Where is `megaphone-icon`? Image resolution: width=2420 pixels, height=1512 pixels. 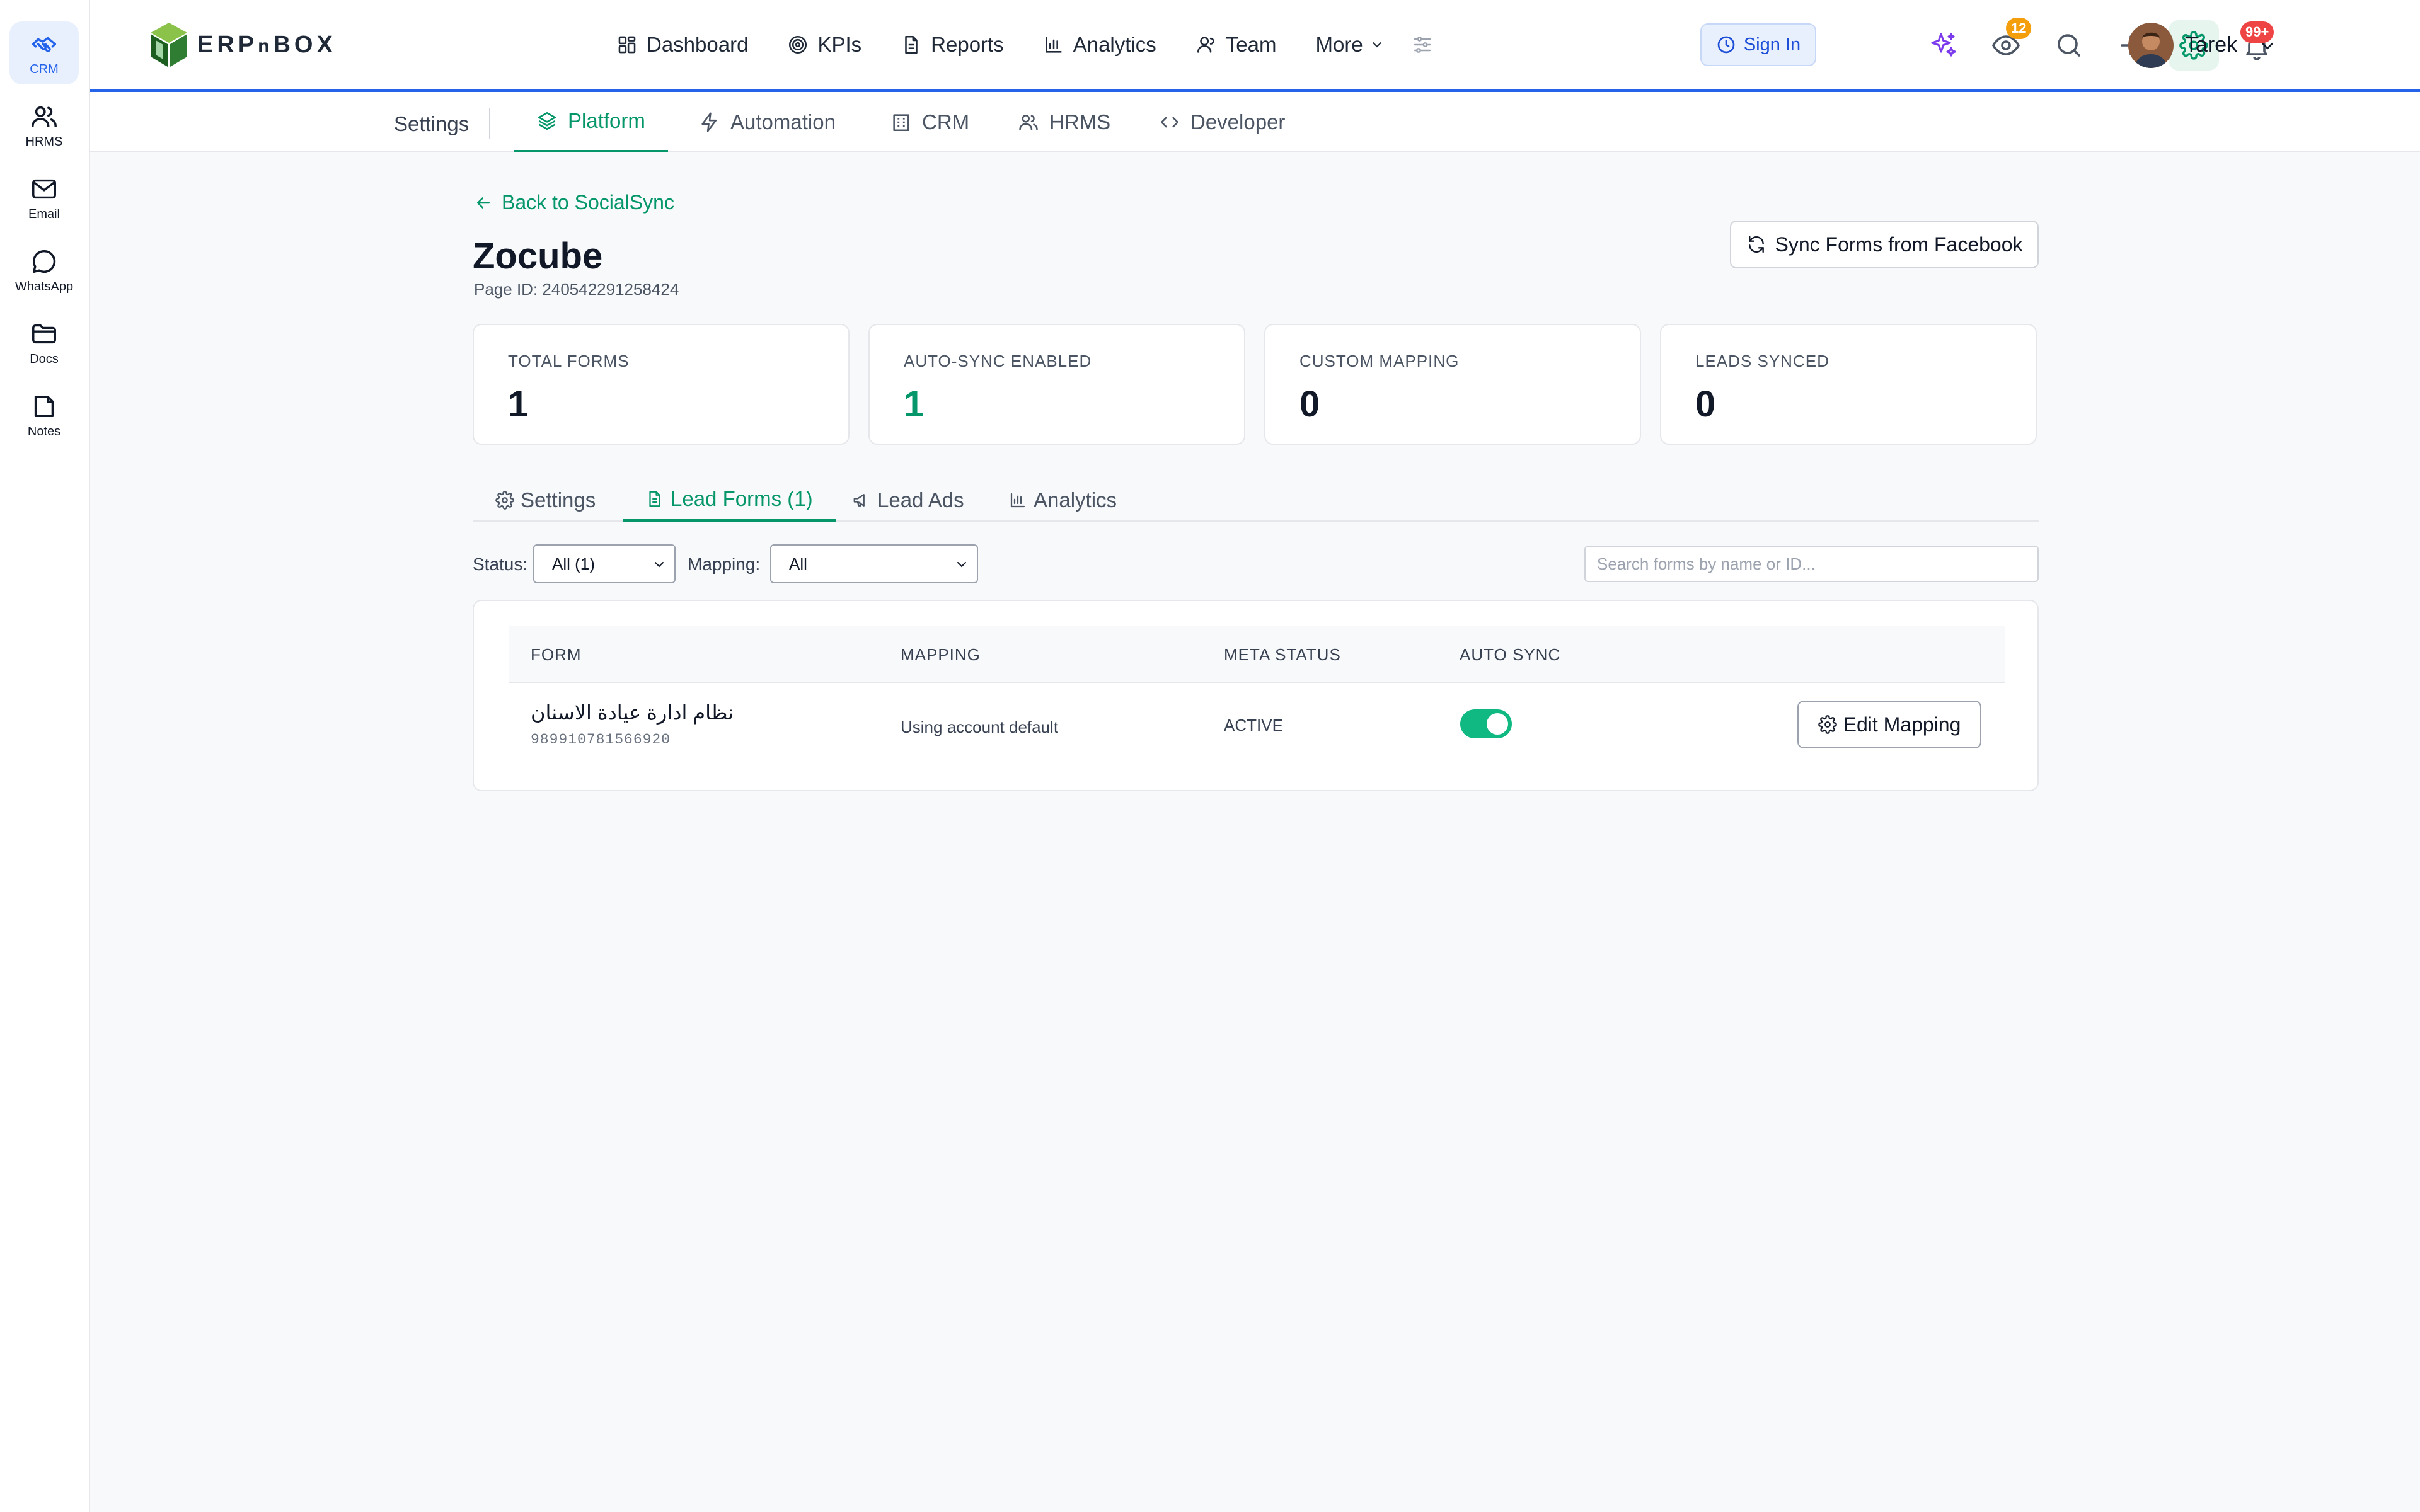
megaphone-icon is located at coordinates (861, 500).